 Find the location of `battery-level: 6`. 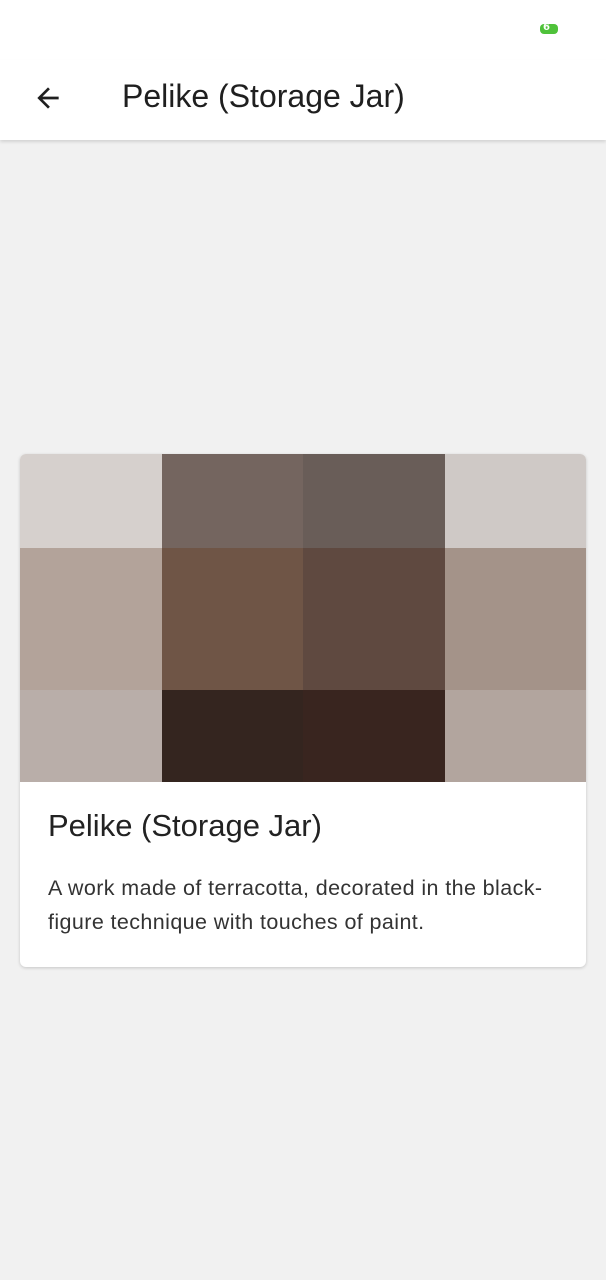

battery-level: 6 is located at coordinates (546, 27).